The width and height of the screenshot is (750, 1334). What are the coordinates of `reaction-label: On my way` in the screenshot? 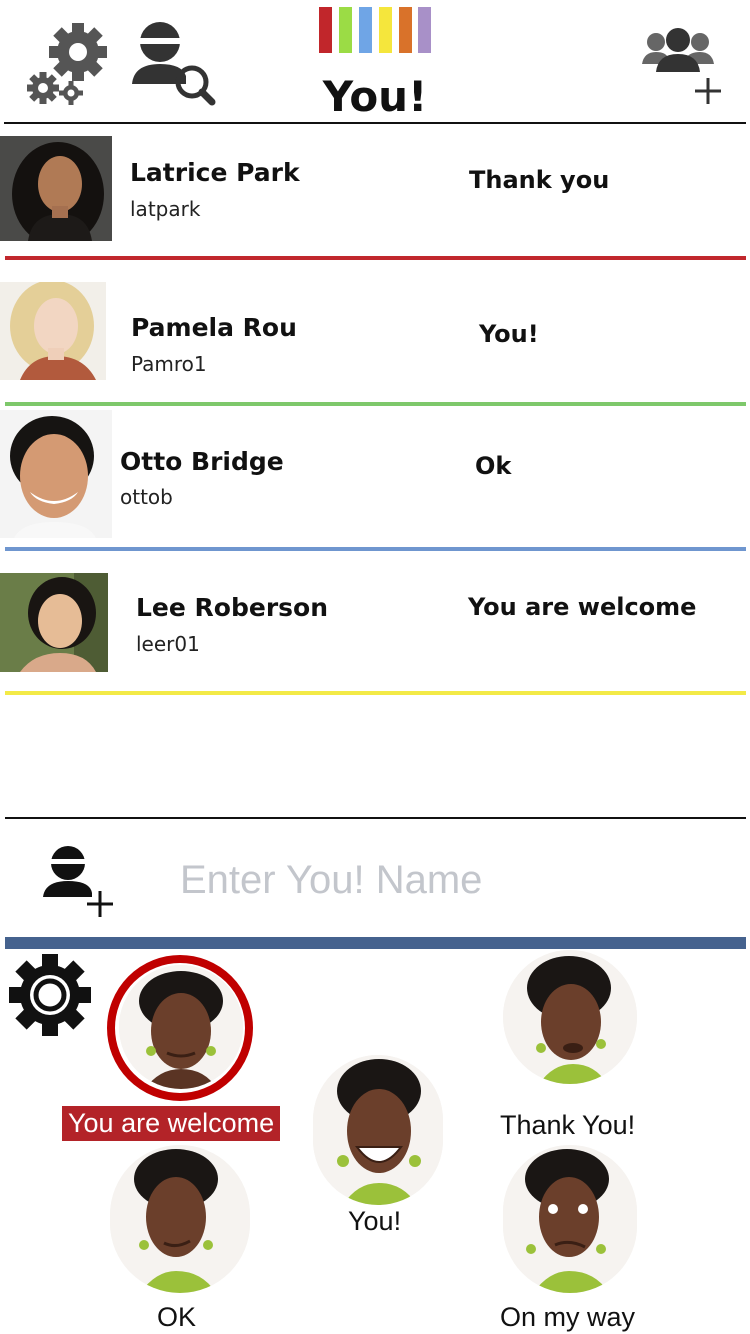 It's located at (568, 1317).